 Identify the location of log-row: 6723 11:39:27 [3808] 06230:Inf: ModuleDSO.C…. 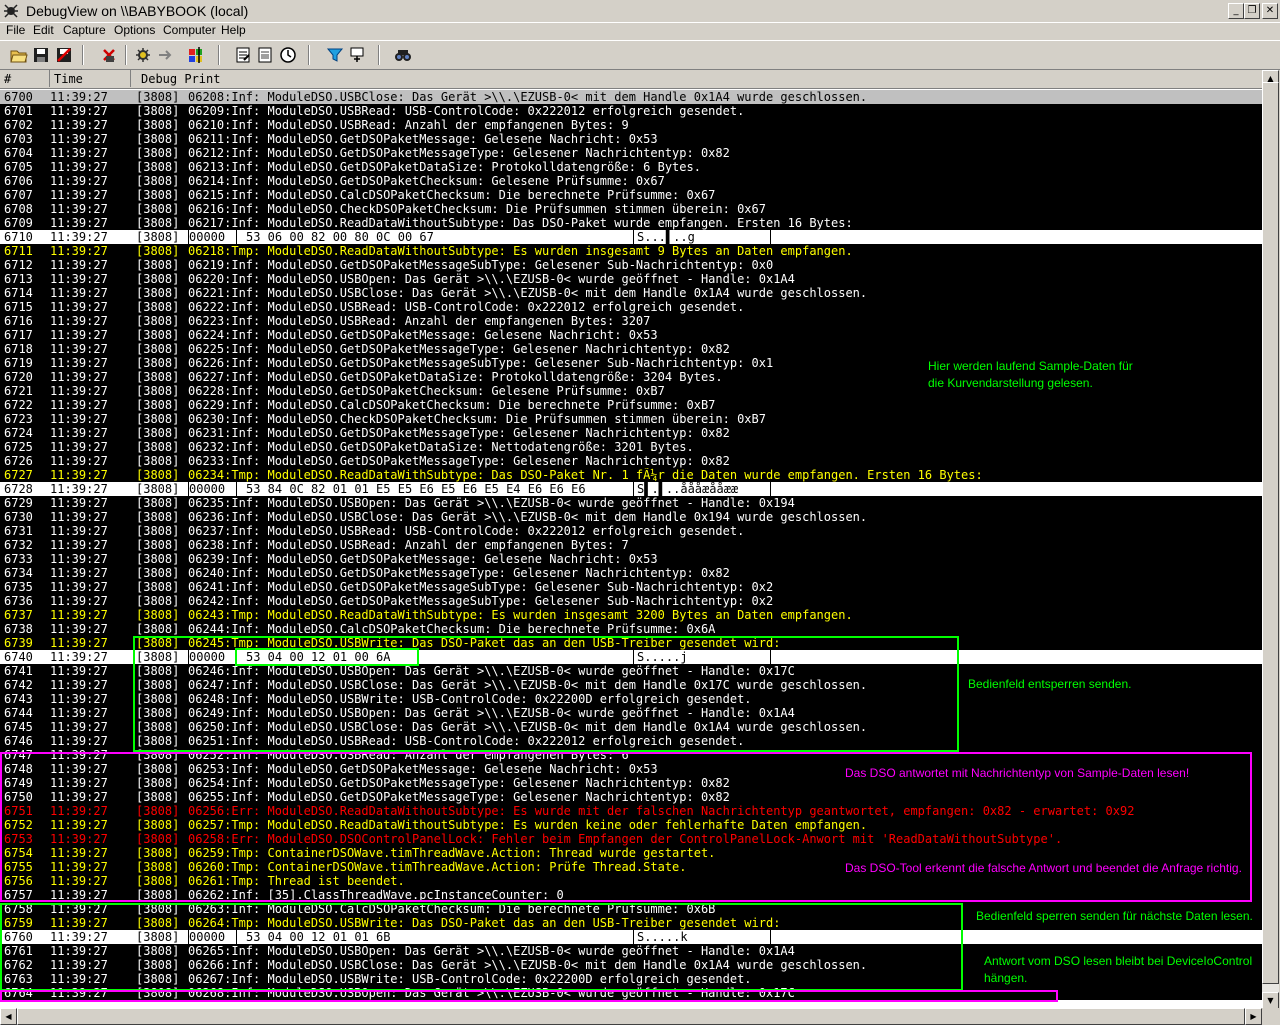
(631, 419).